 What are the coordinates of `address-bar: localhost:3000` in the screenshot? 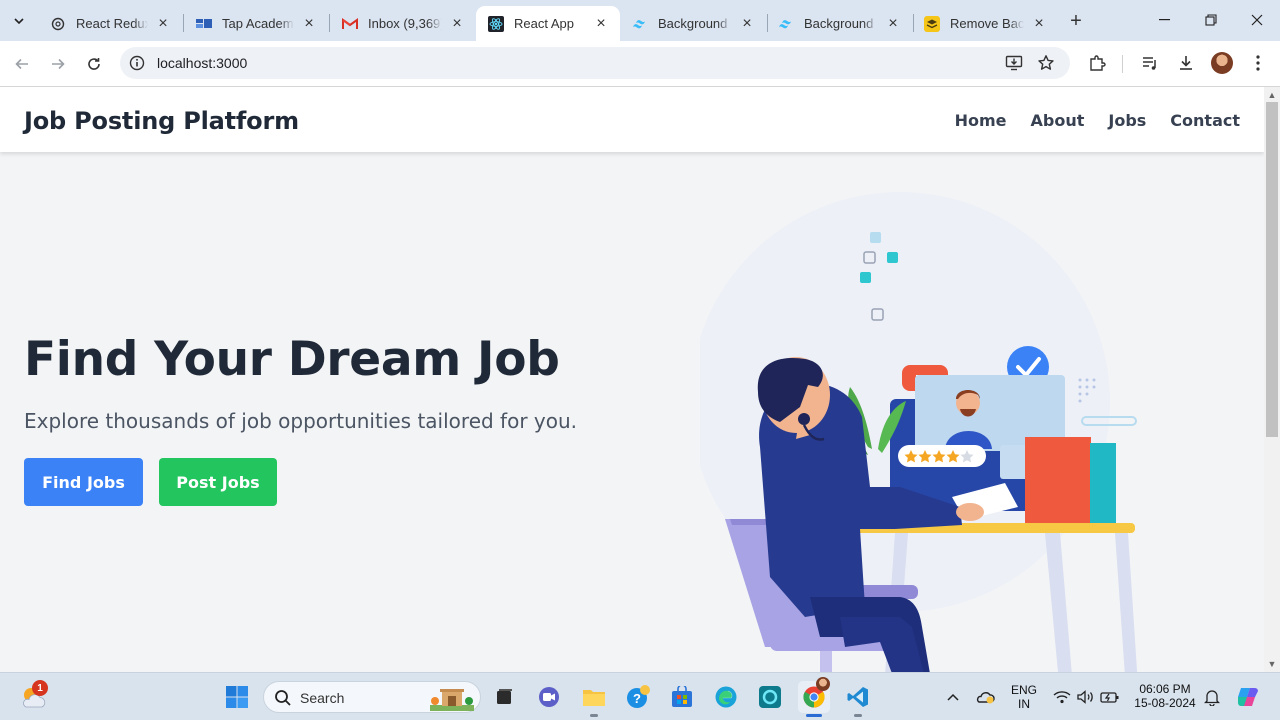 It's located at (595, 63).